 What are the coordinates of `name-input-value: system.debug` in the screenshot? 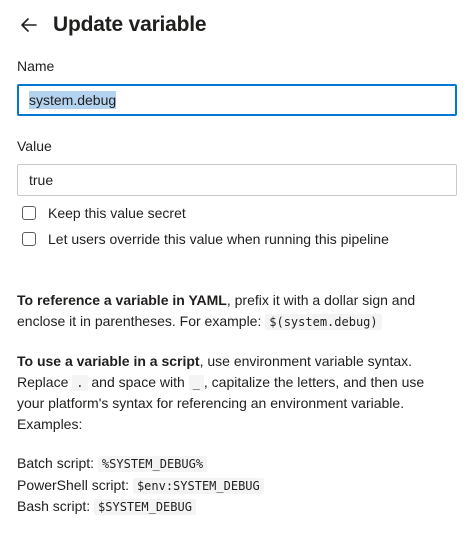 It's located at (73, 100).